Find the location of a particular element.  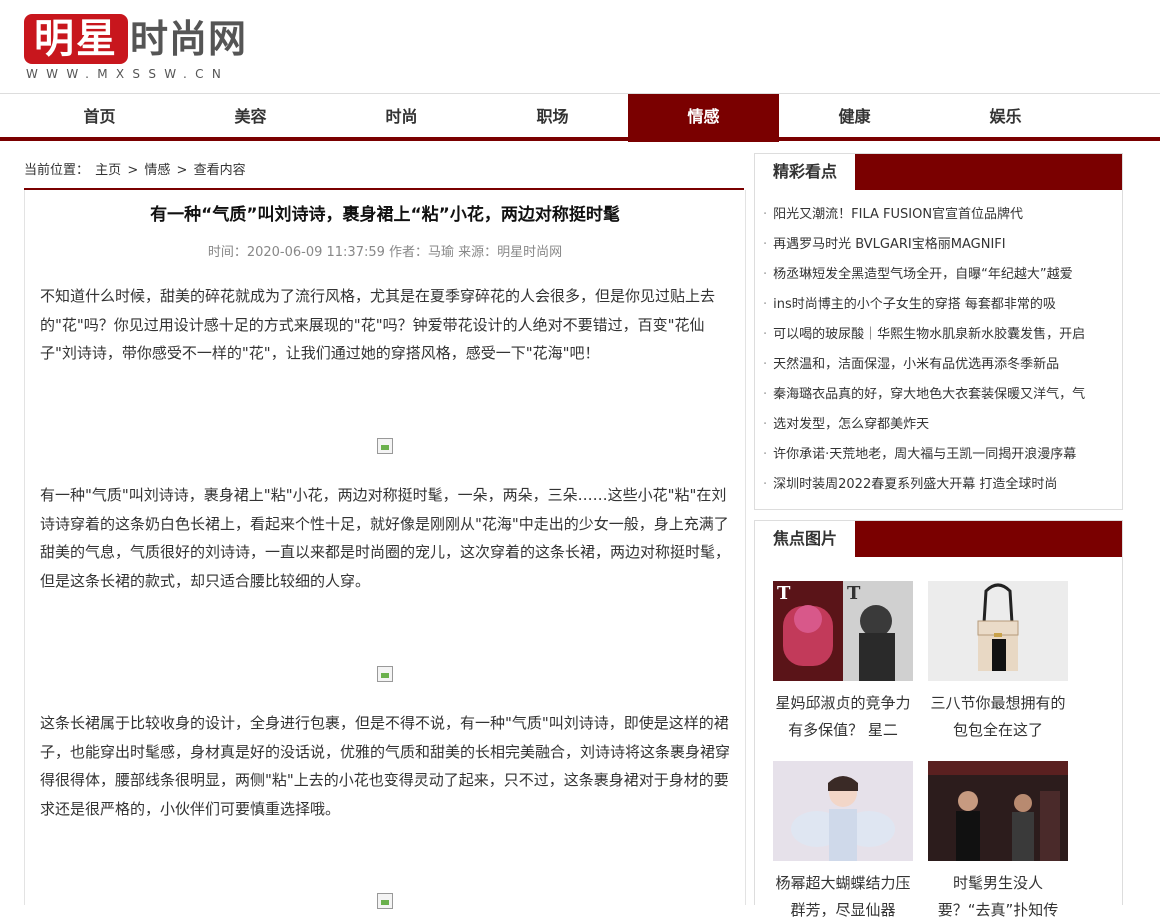

news-link: 深圳时装周2022春夏系列盛大开幕 打造全球时尚 is located at coordinates (915, 484).